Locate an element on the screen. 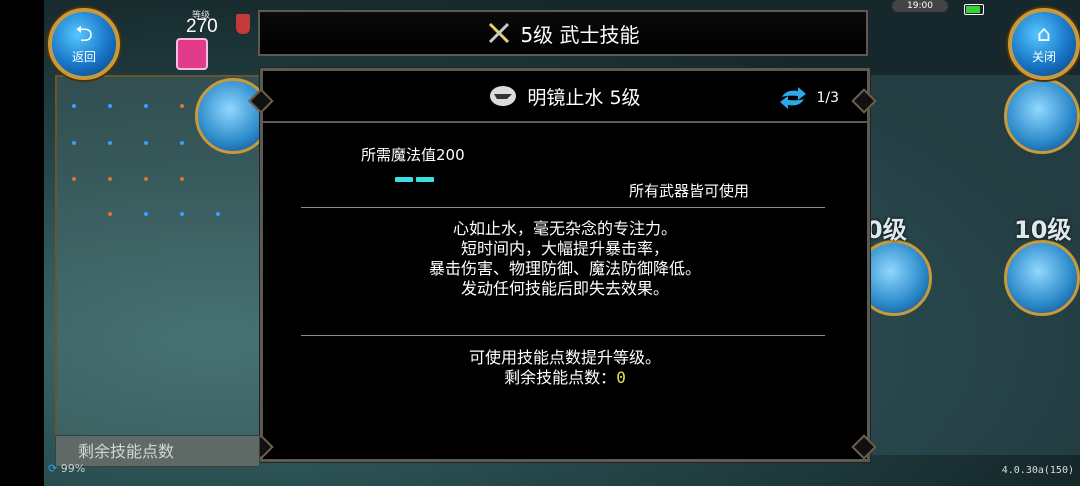 The height and width of the screenshot is (486, 1080). window-title-bar: 5级 武士技能 is located at coordinates (563, 33).